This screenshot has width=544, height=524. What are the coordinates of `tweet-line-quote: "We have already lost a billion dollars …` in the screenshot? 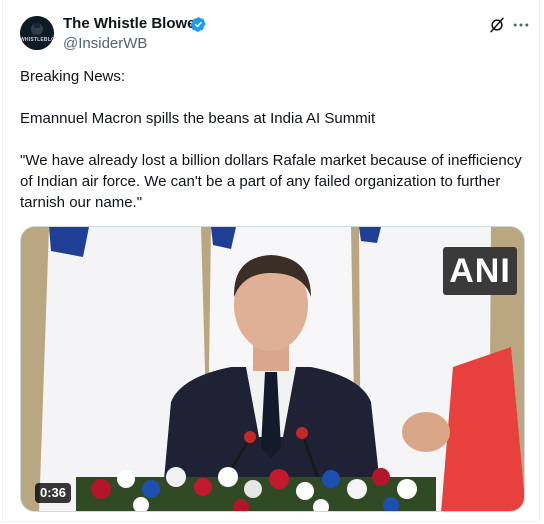 It's located at (271, 181).